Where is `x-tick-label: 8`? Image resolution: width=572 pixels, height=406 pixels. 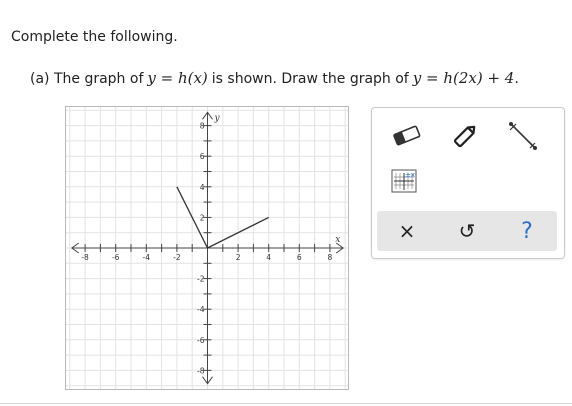
x-tick-label: 8 is located at coordinates (330, 257).